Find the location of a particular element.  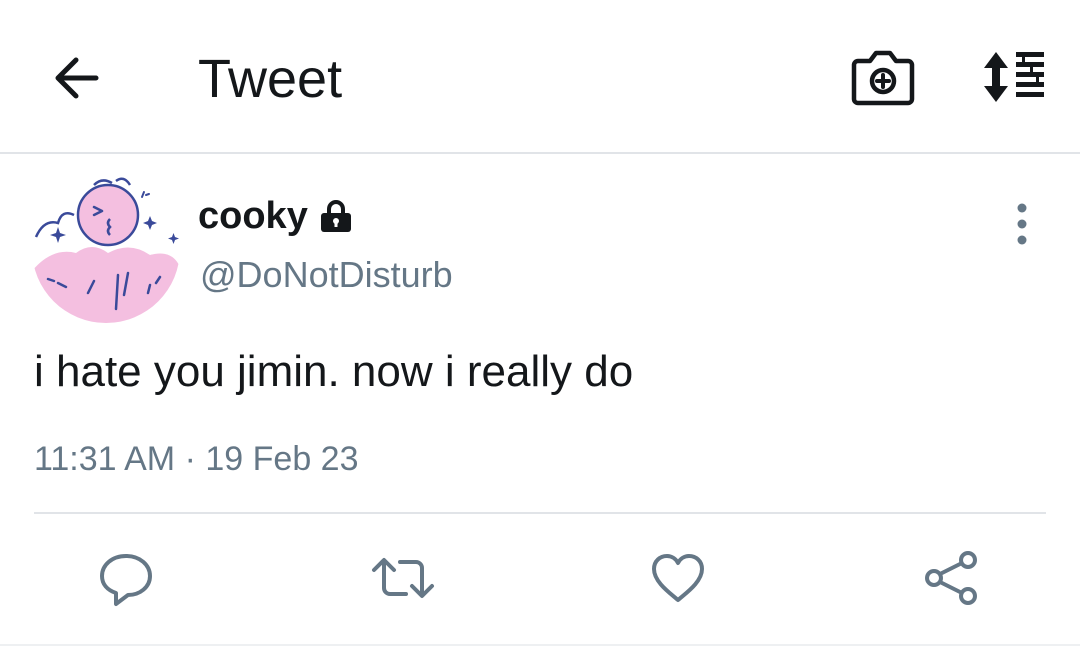

like-button is located at coordinates (678, 578).